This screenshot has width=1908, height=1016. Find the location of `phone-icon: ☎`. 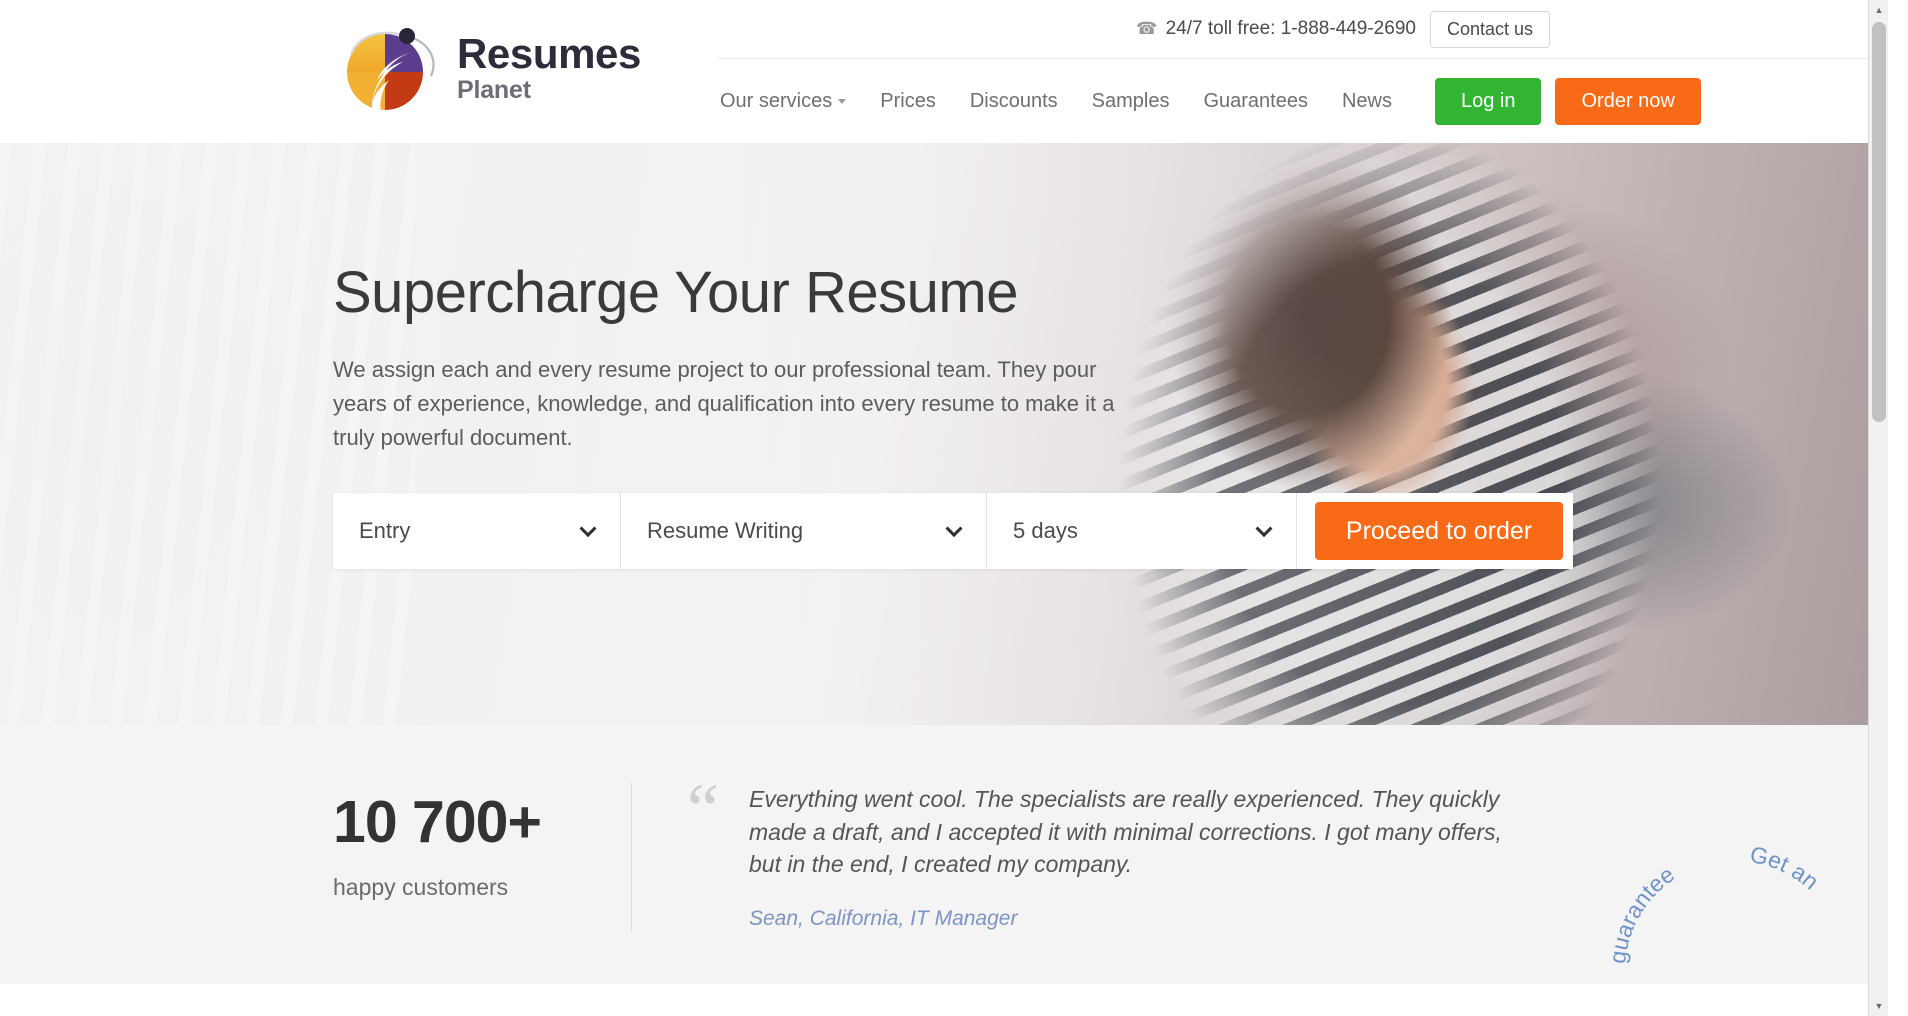

phone-icon: ☎ is located at coordinates (1147, 28).